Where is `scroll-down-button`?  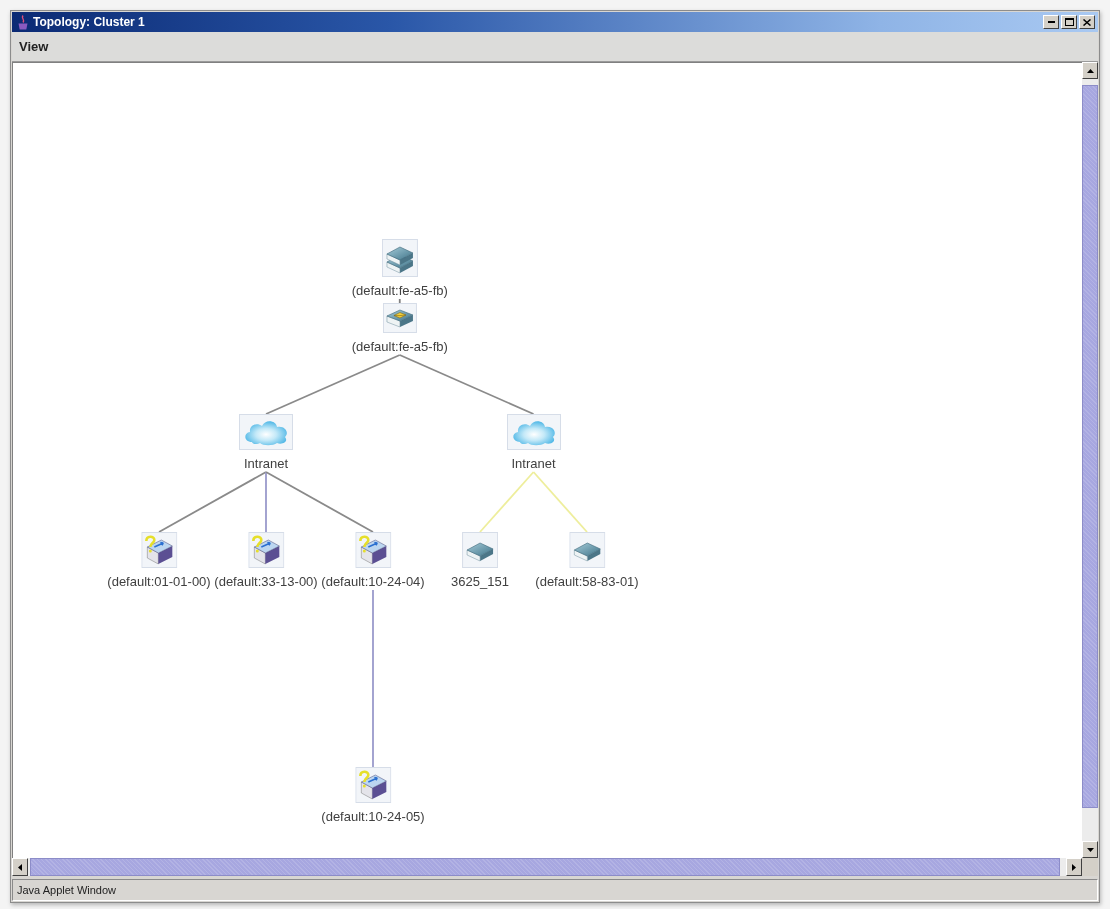 scroll-down-button is located at coordinates (1090, 849).